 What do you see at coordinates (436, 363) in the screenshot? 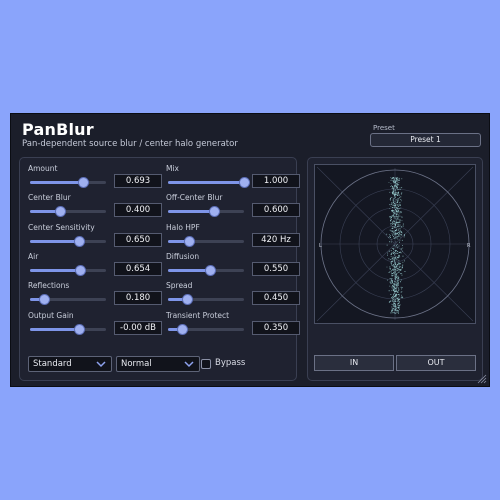
I see `out-button: OUT` at bounding box center [436, 363].